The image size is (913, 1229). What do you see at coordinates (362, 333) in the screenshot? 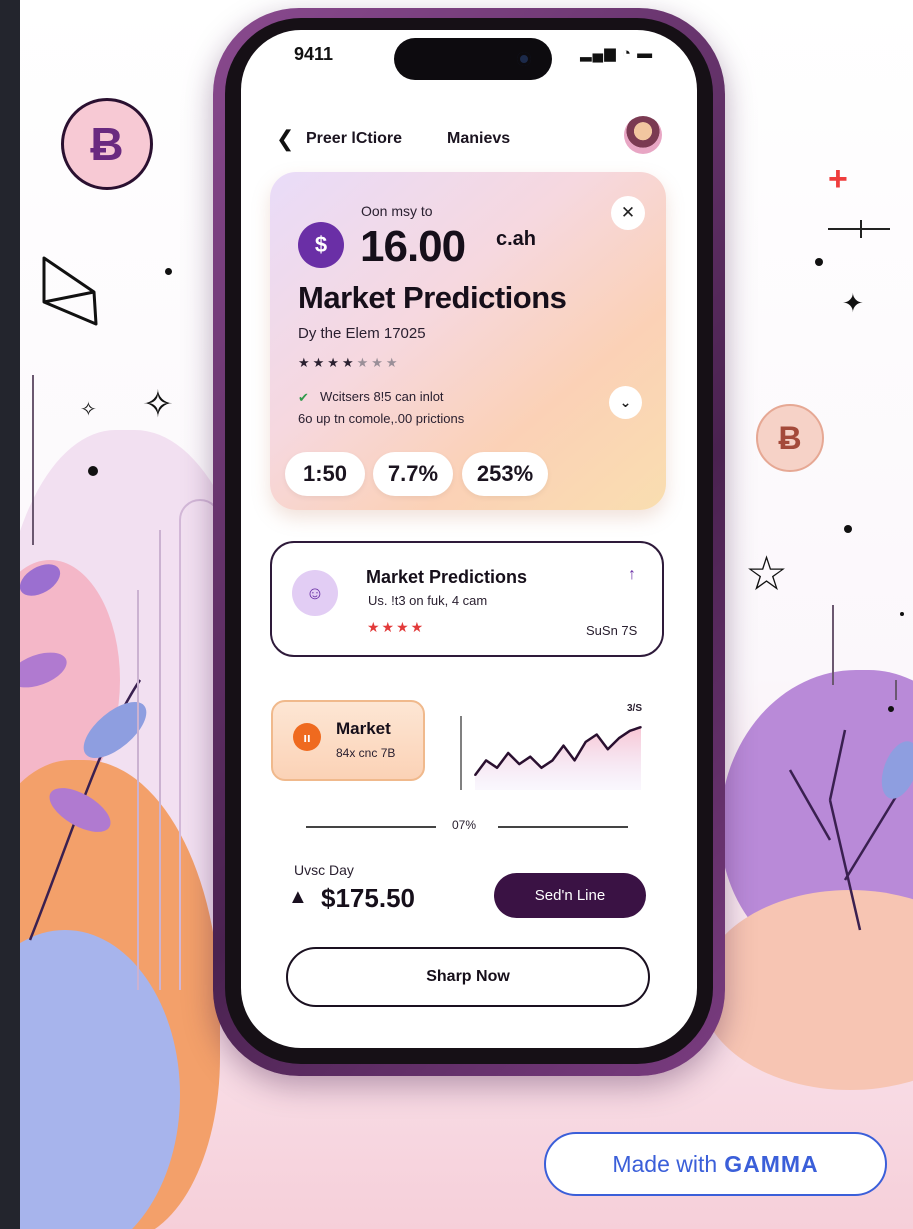
I see `hero-subtitle: Dy the Elem 17025` at bounding box center [362, 333].